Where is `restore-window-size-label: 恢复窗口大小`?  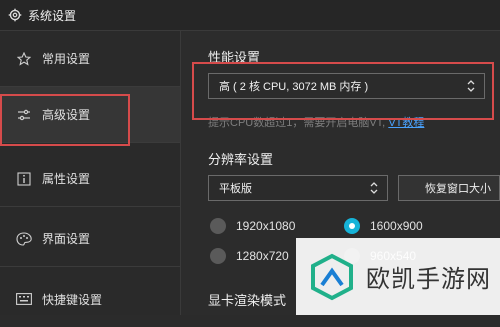 restore-window-size-label: 恢复窗口大小 is located at coordinates (458, 189).